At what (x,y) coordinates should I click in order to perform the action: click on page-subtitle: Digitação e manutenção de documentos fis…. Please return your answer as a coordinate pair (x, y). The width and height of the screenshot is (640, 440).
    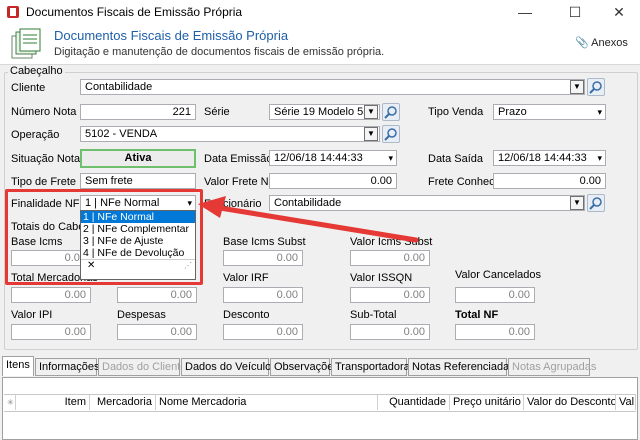
    Looking at the image, I should click on (219, 52).